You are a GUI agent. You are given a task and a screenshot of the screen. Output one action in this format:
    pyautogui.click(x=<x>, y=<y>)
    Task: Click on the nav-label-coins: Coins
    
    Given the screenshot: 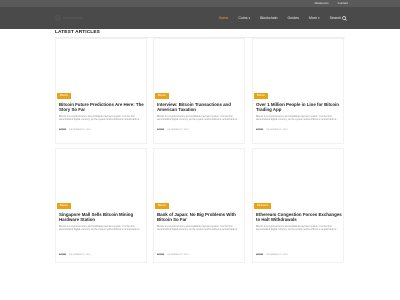 What is the action you would take?
    pyautogui.click(x=243, y=18)
    